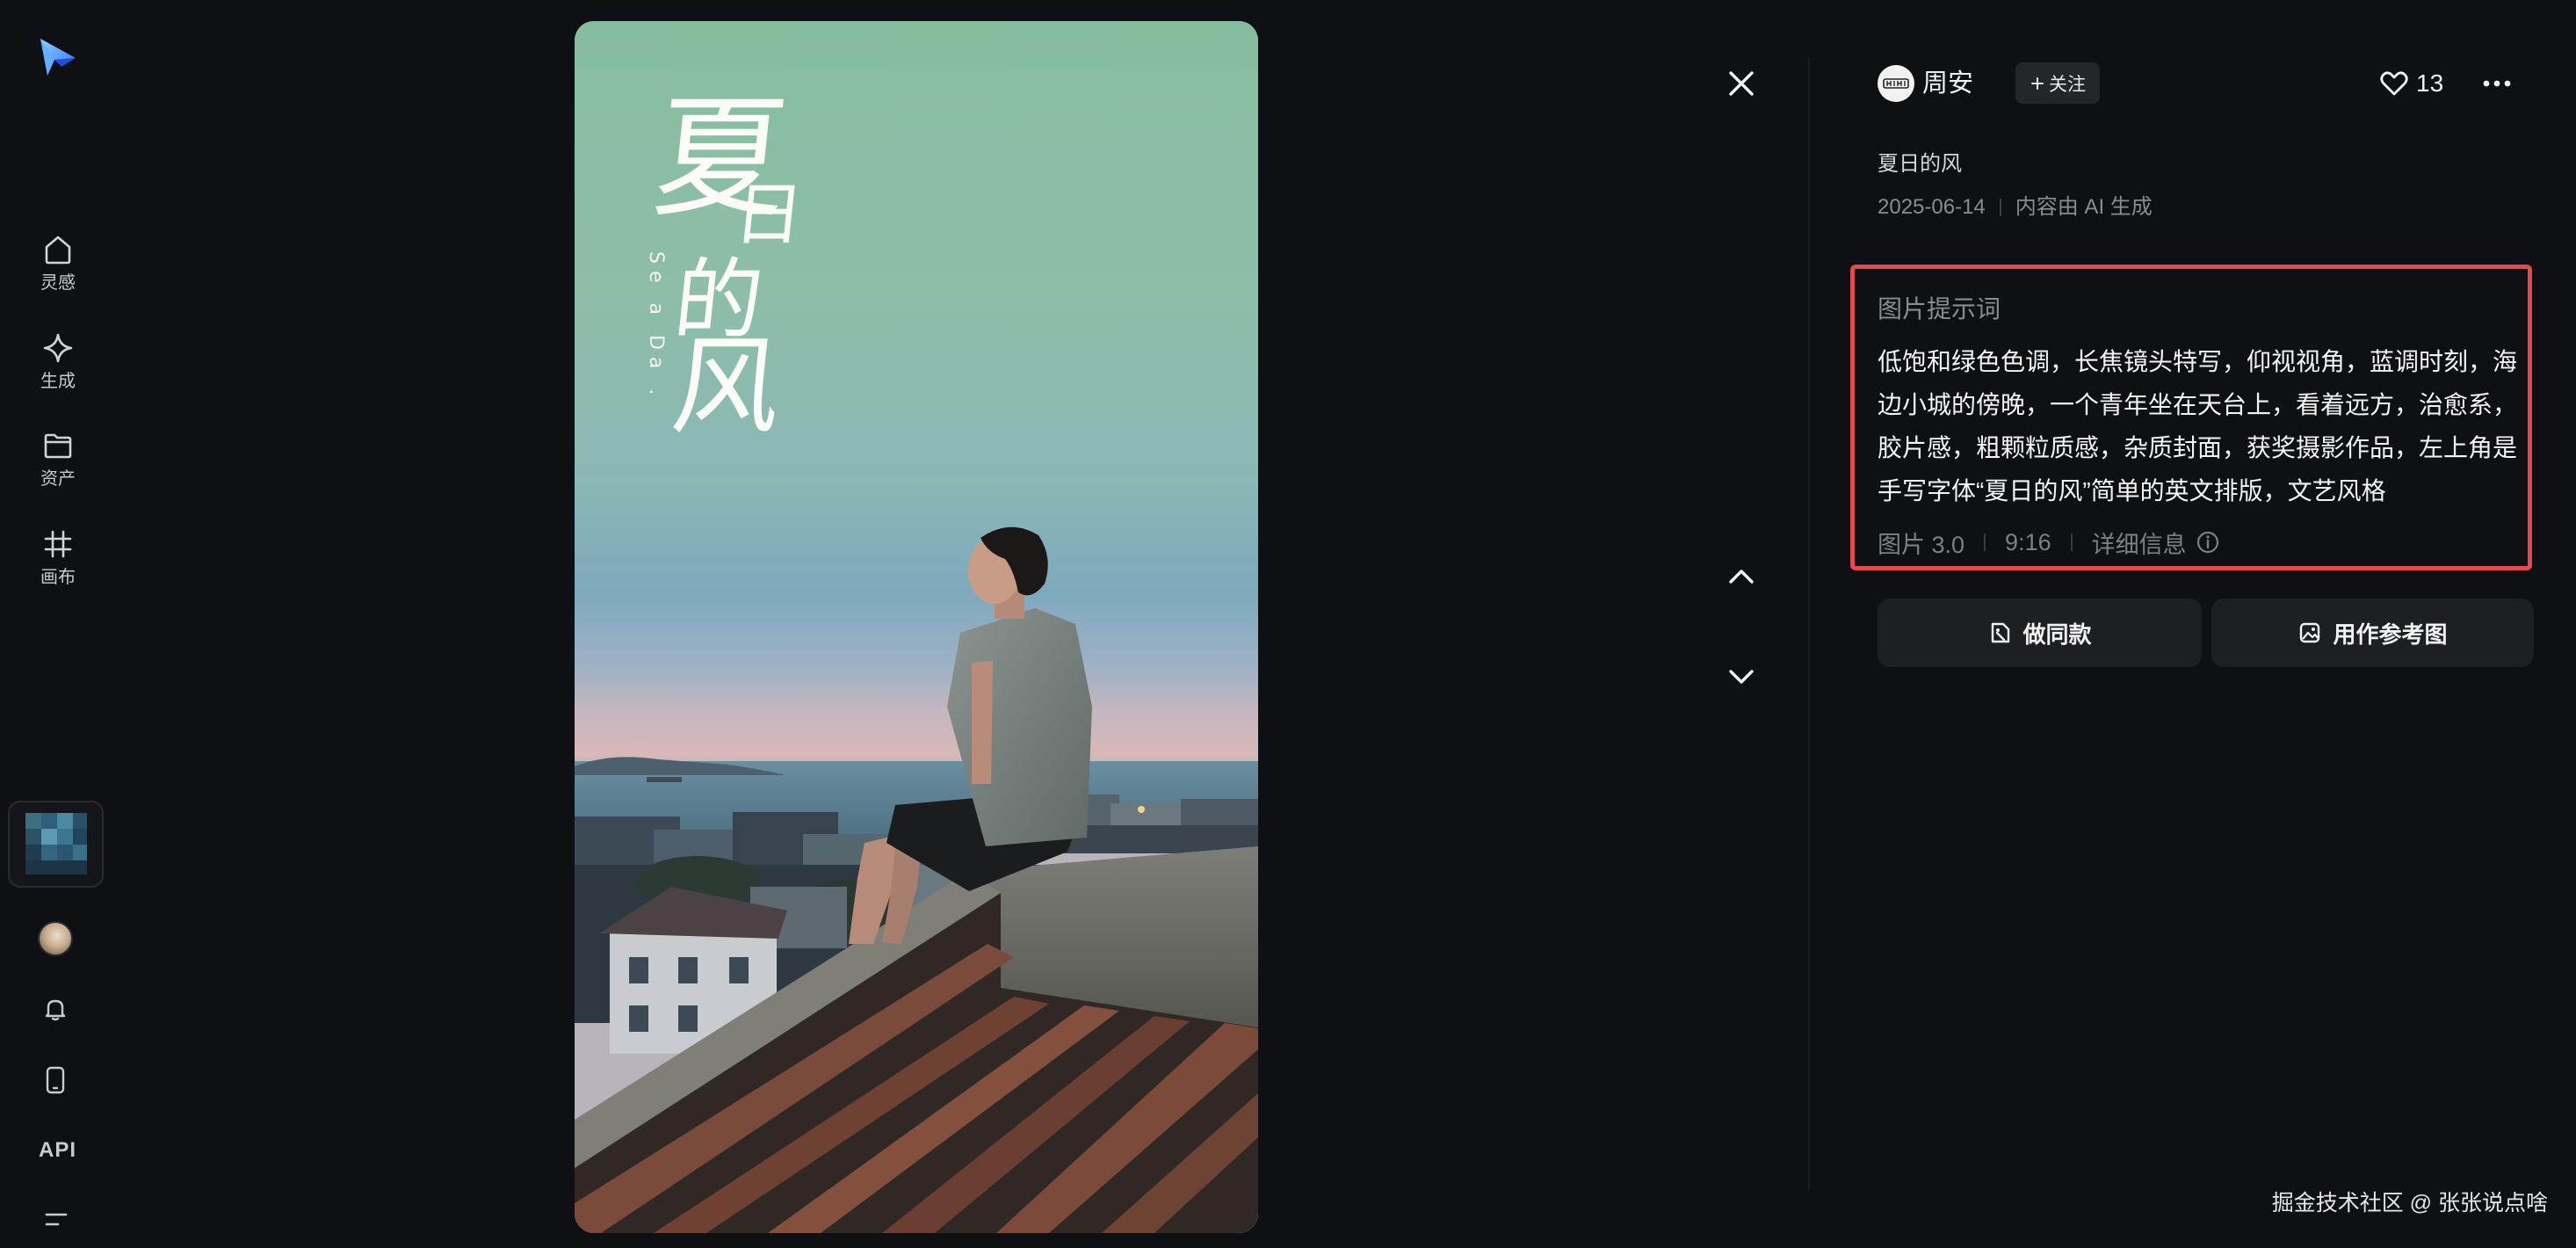 This screenshot has width=2576, height=1248. I want to click on make-same-label: 做同款, so click(2057, 634).